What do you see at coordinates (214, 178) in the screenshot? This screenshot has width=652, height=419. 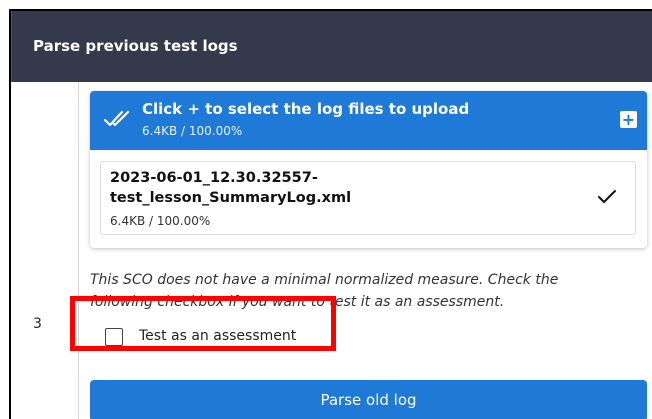 I see `file-name-line-1: 2023-06-01_12.30.32557-` at bounding box center [214, 178].